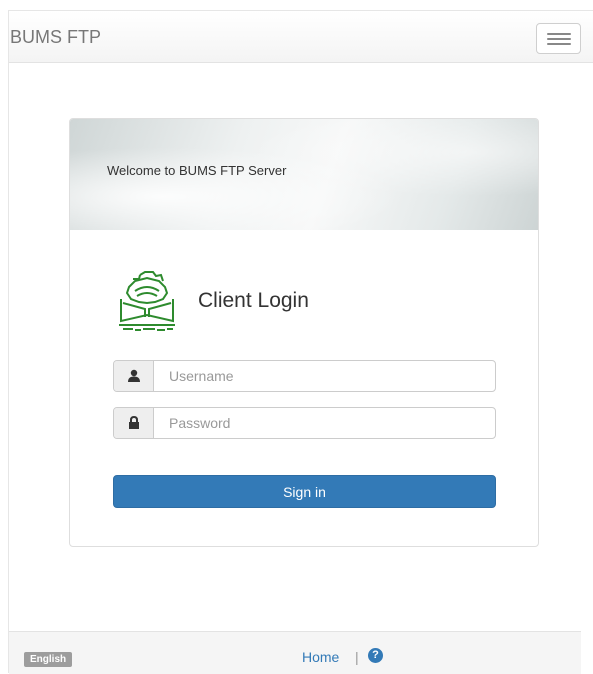  I want to click on footer-bar: English Home | ?, so click(295, 652).